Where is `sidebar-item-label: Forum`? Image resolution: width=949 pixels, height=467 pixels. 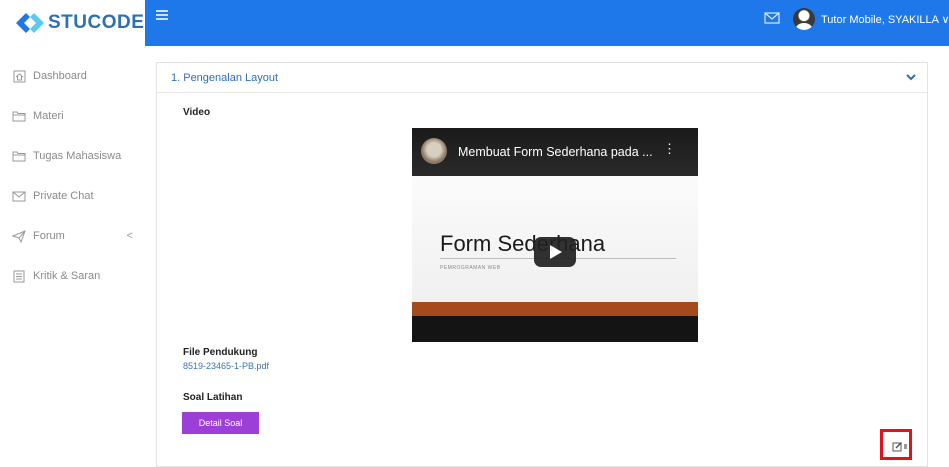 sidebar-item-label: Forum is located at coordinates (49, 236).